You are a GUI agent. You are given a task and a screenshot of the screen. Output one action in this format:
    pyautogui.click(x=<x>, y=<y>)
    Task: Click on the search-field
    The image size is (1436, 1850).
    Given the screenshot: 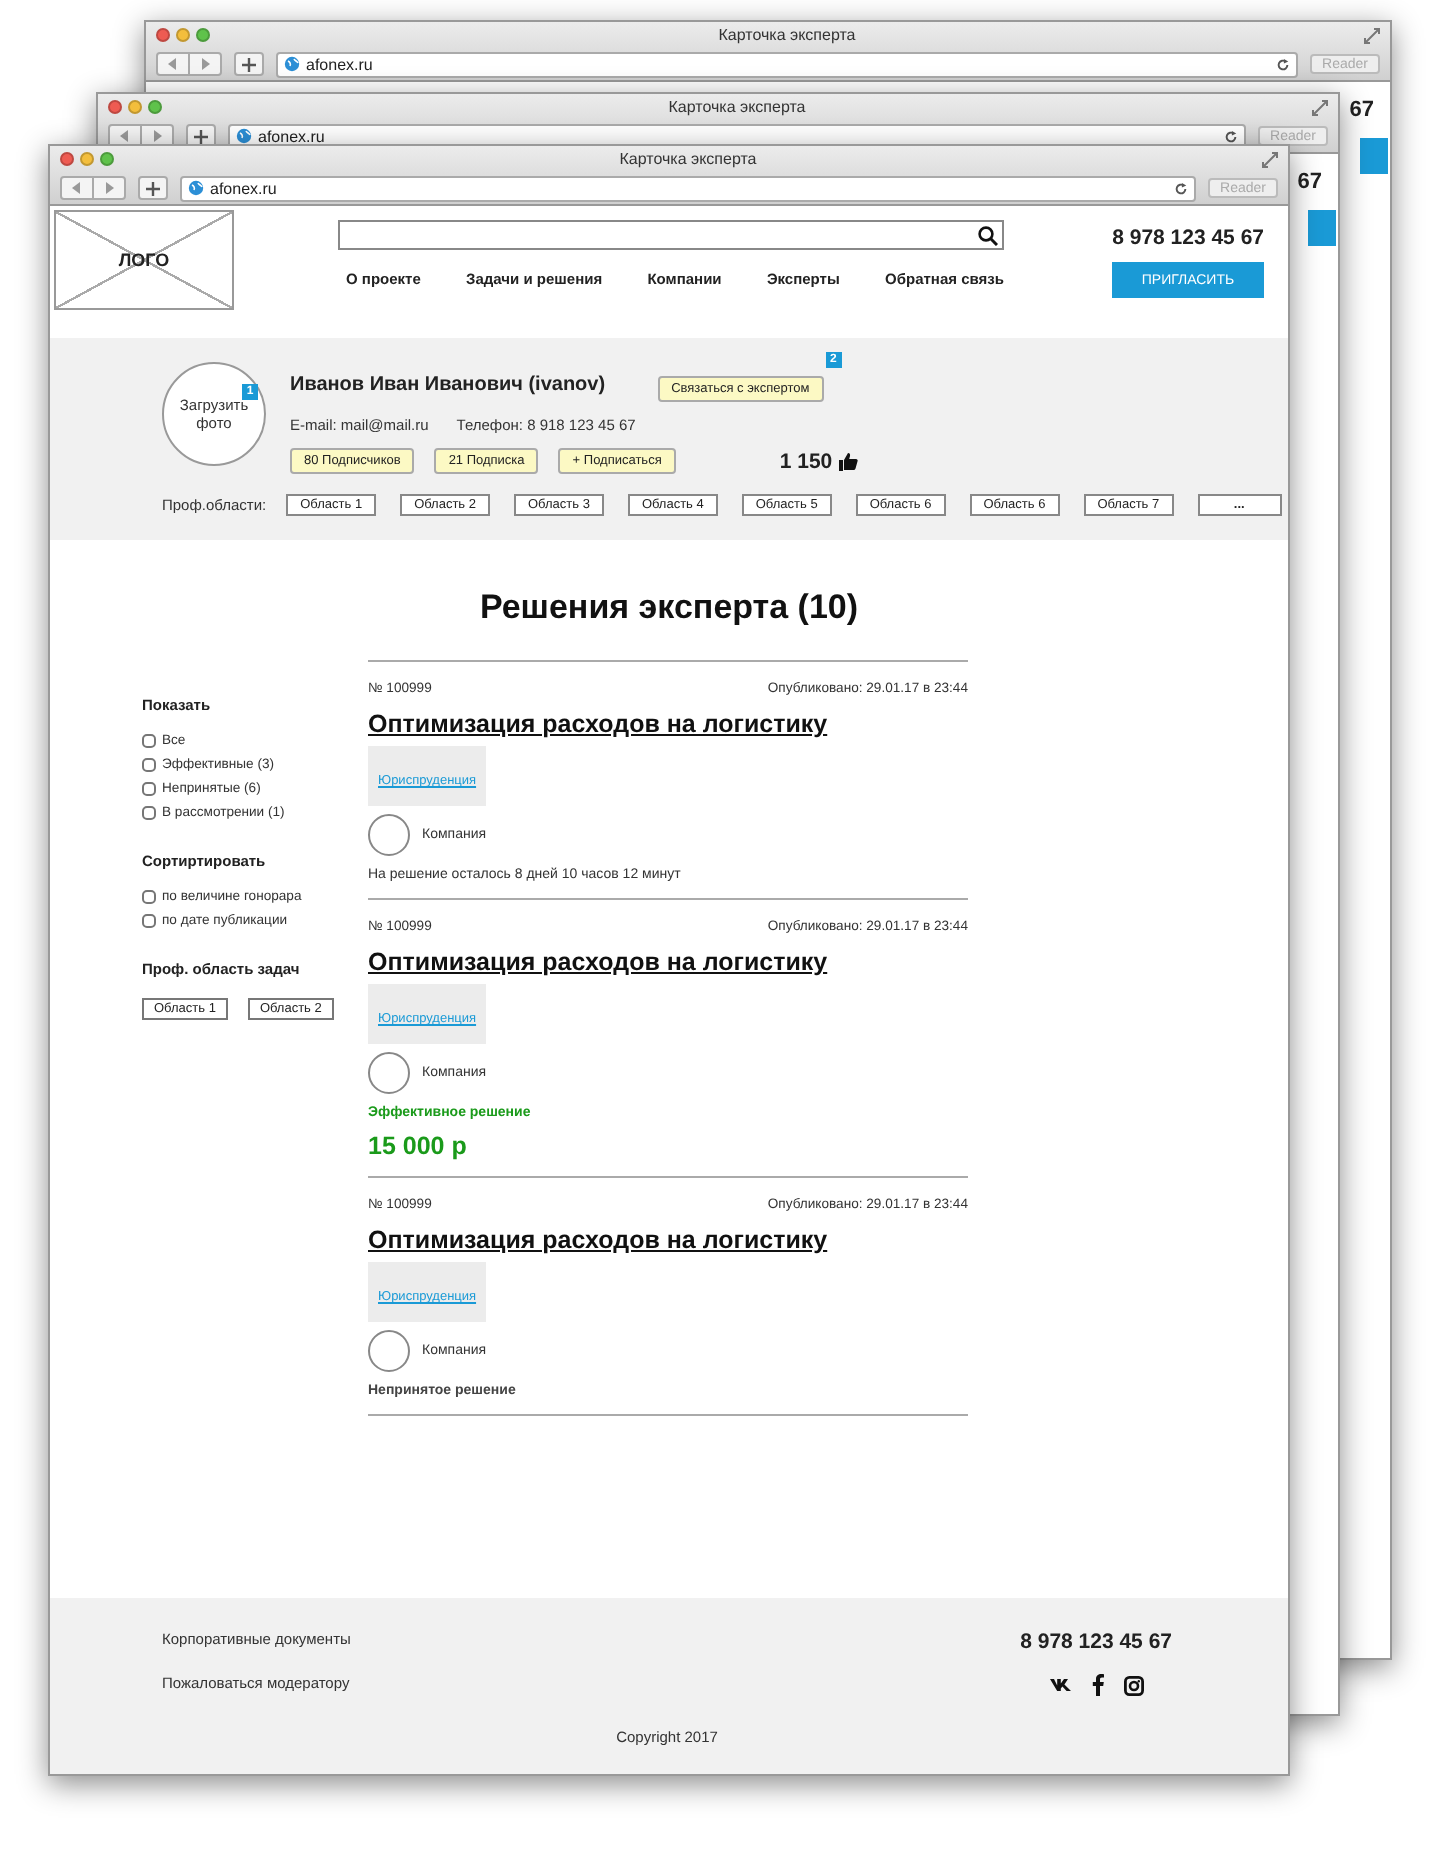 What is the action you would take?
    pyautogui.click(x=671, y=235)
    